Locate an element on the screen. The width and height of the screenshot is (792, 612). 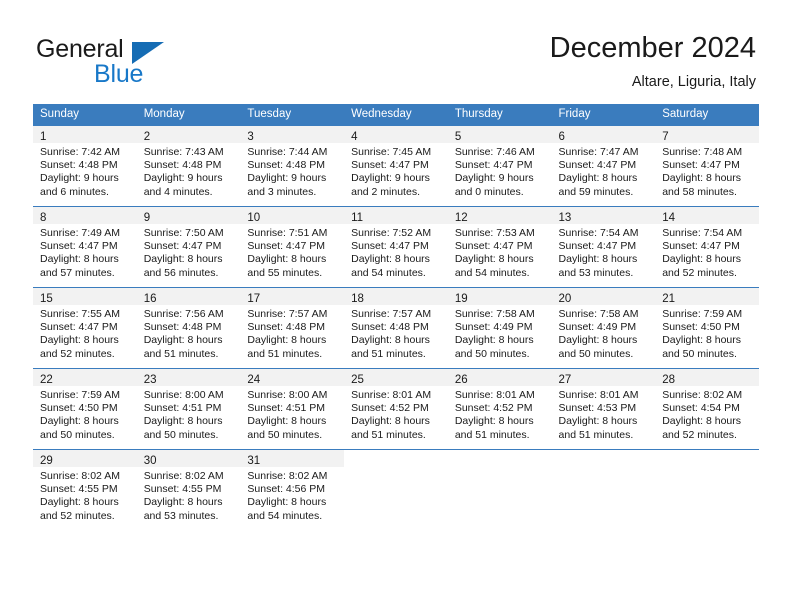
day-number: 21 is located at coordinates (669, 299).